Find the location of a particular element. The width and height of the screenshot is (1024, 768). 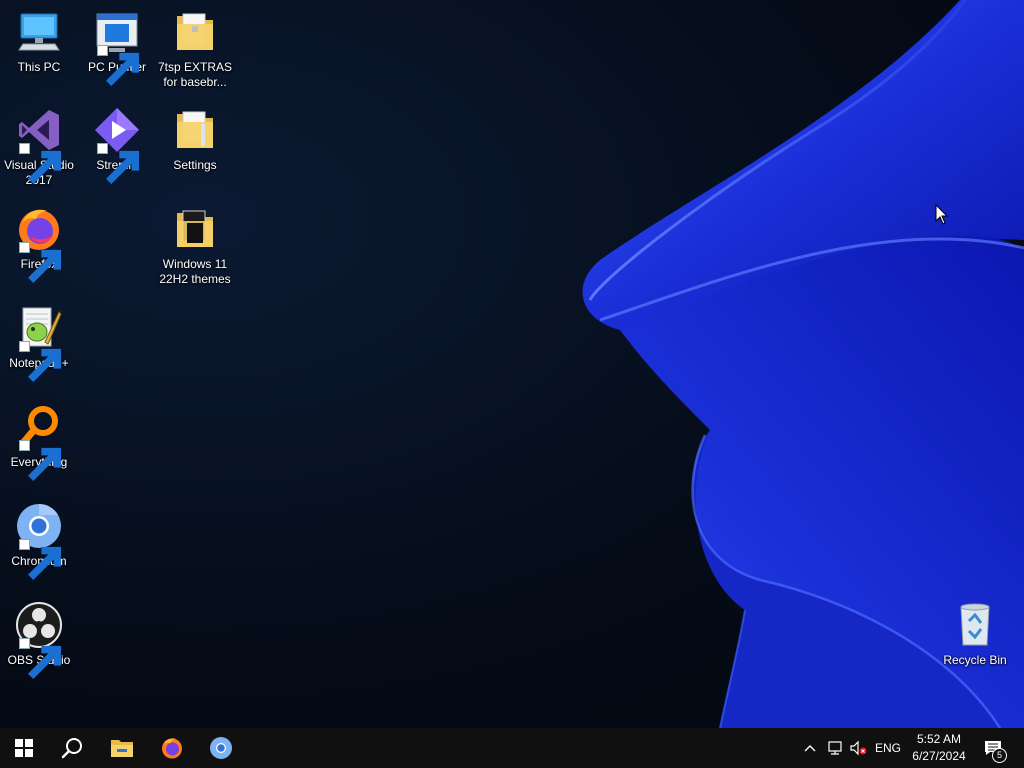

clock-date: 6/27/2024 is located at coordinates (939, 756).